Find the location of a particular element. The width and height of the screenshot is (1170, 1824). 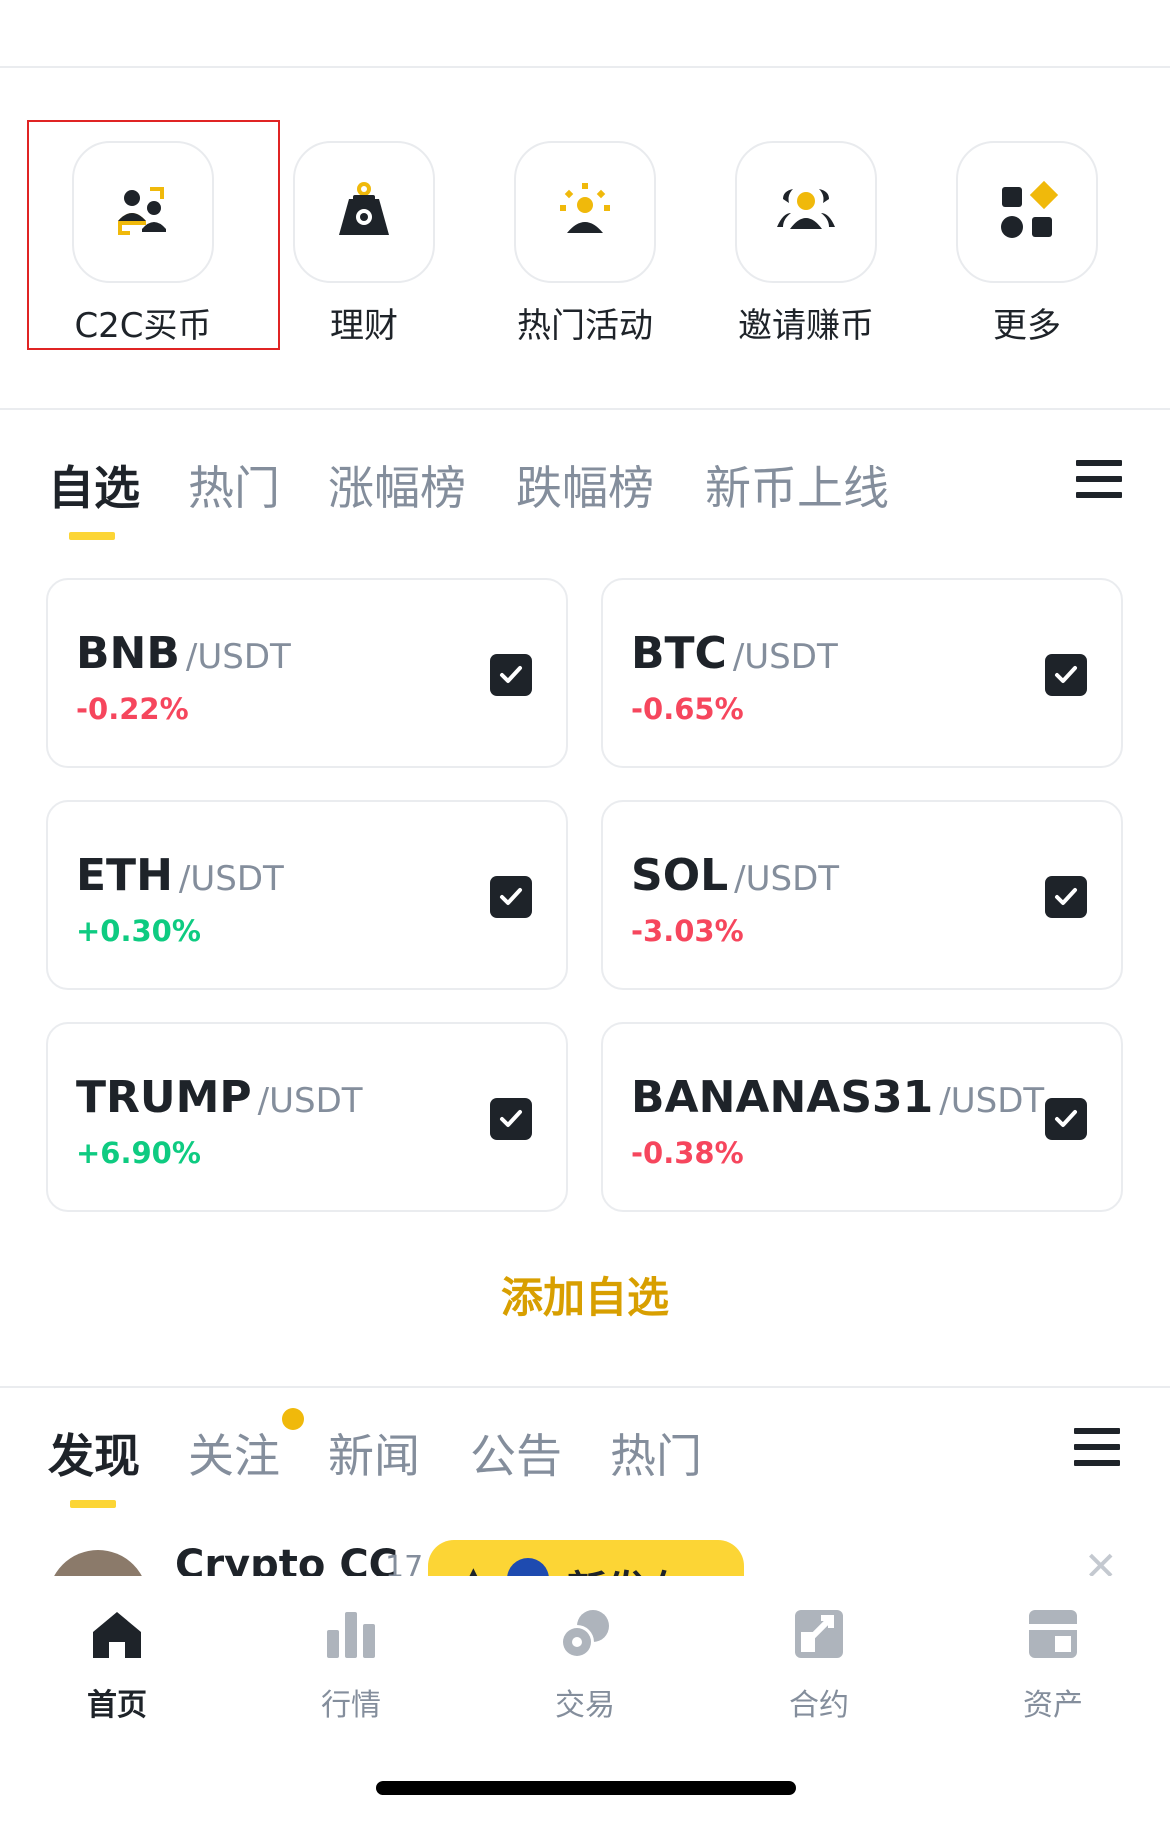

nav-label: 资产 is located at coordinates (1053, 1705).